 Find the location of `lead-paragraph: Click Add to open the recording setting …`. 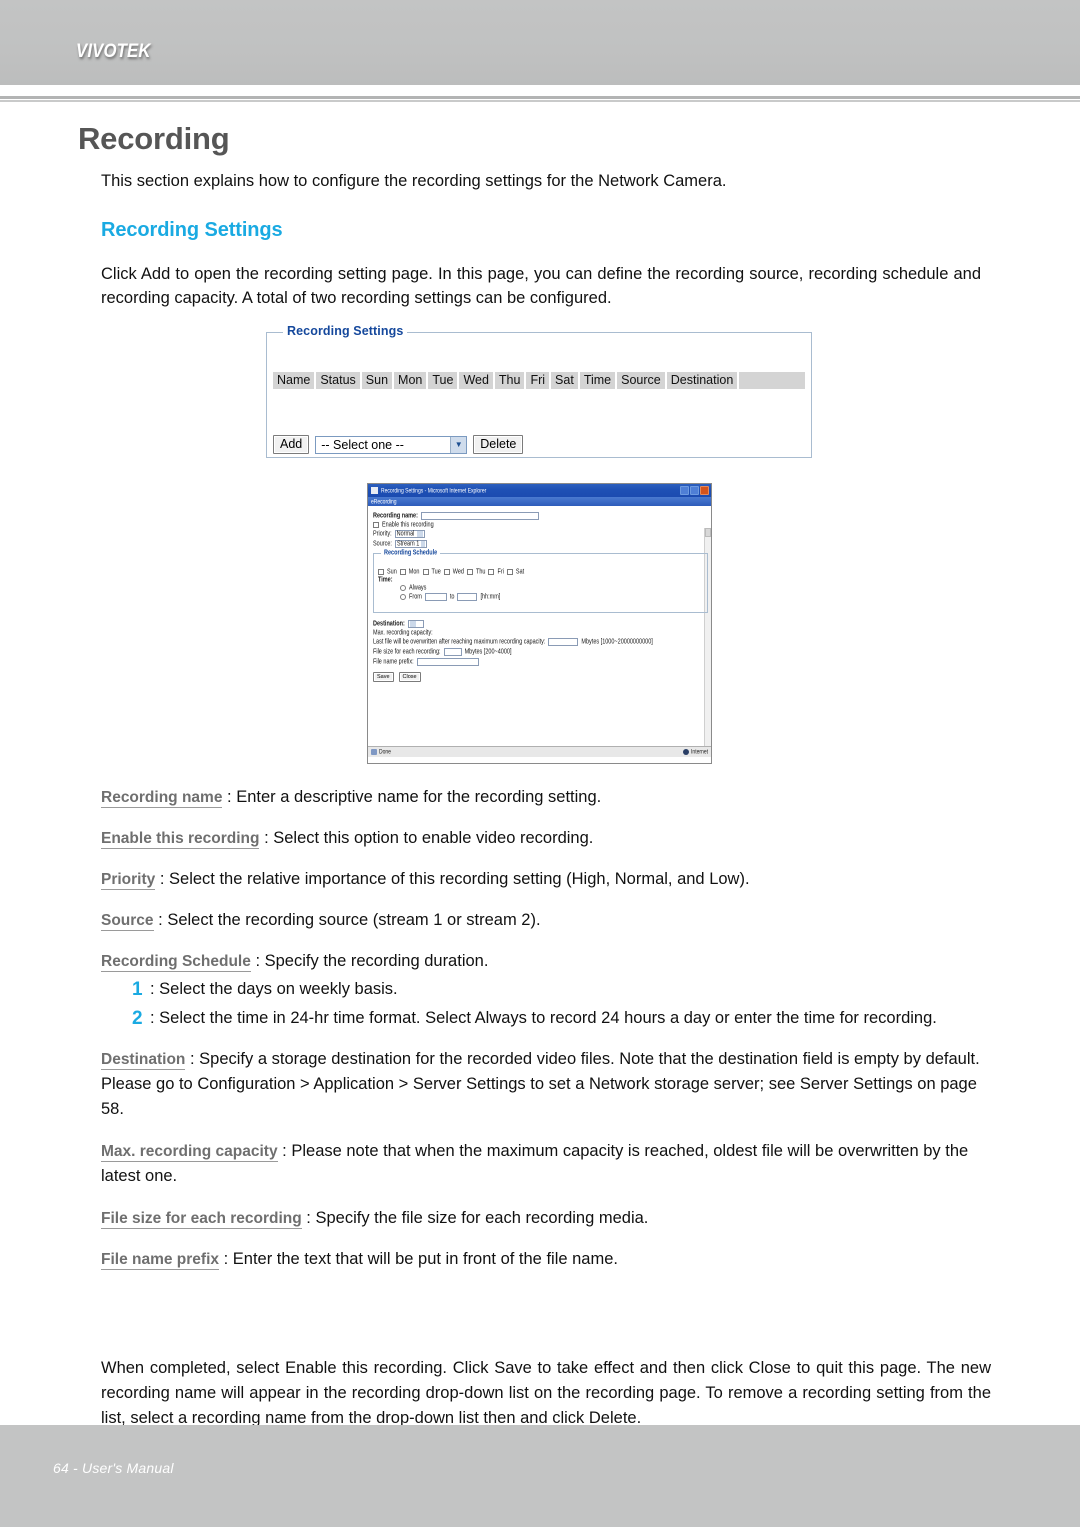

lead-paragraph: Click Add to open the recording setting … is located at coordinates (541, 286).